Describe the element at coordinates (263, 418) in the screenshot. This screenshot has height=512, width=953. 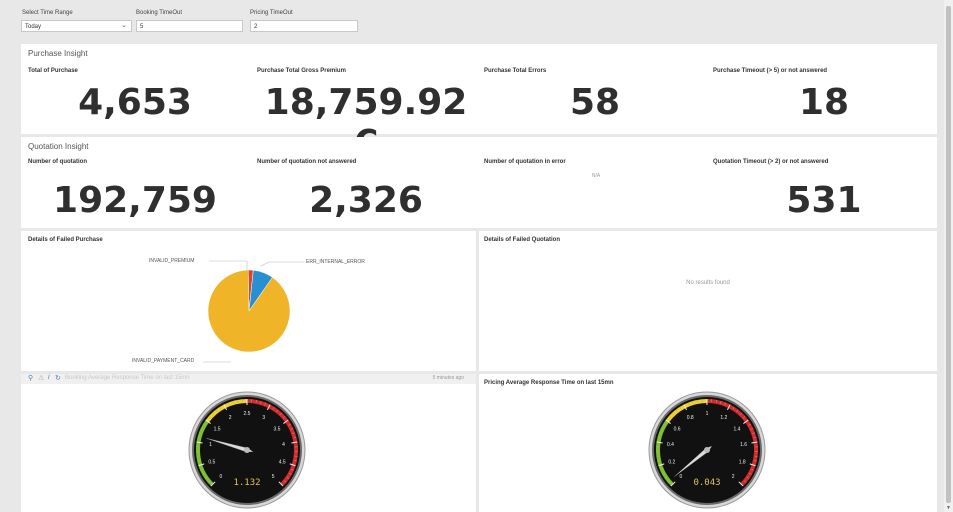
I see `gauge-tick-label: 3` at that location.